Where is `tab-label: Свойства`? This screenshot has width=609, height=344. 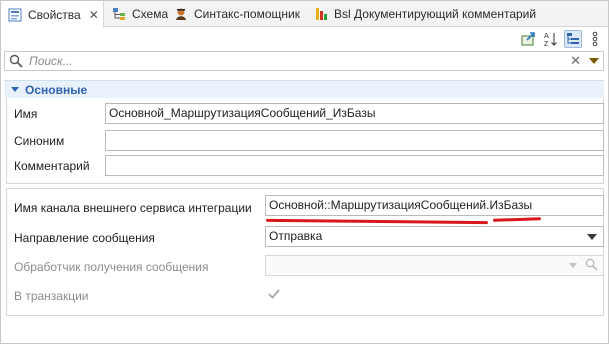 tab-label: Свойства is located at coordinates (54, 14).